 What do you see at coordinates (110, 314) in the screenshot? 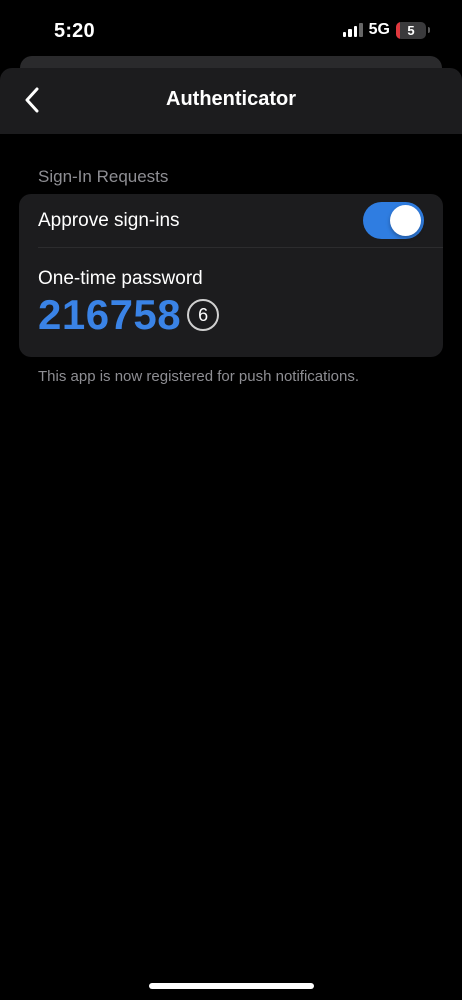
I see `otp-code: 216758` at bounding box center [110, 314].